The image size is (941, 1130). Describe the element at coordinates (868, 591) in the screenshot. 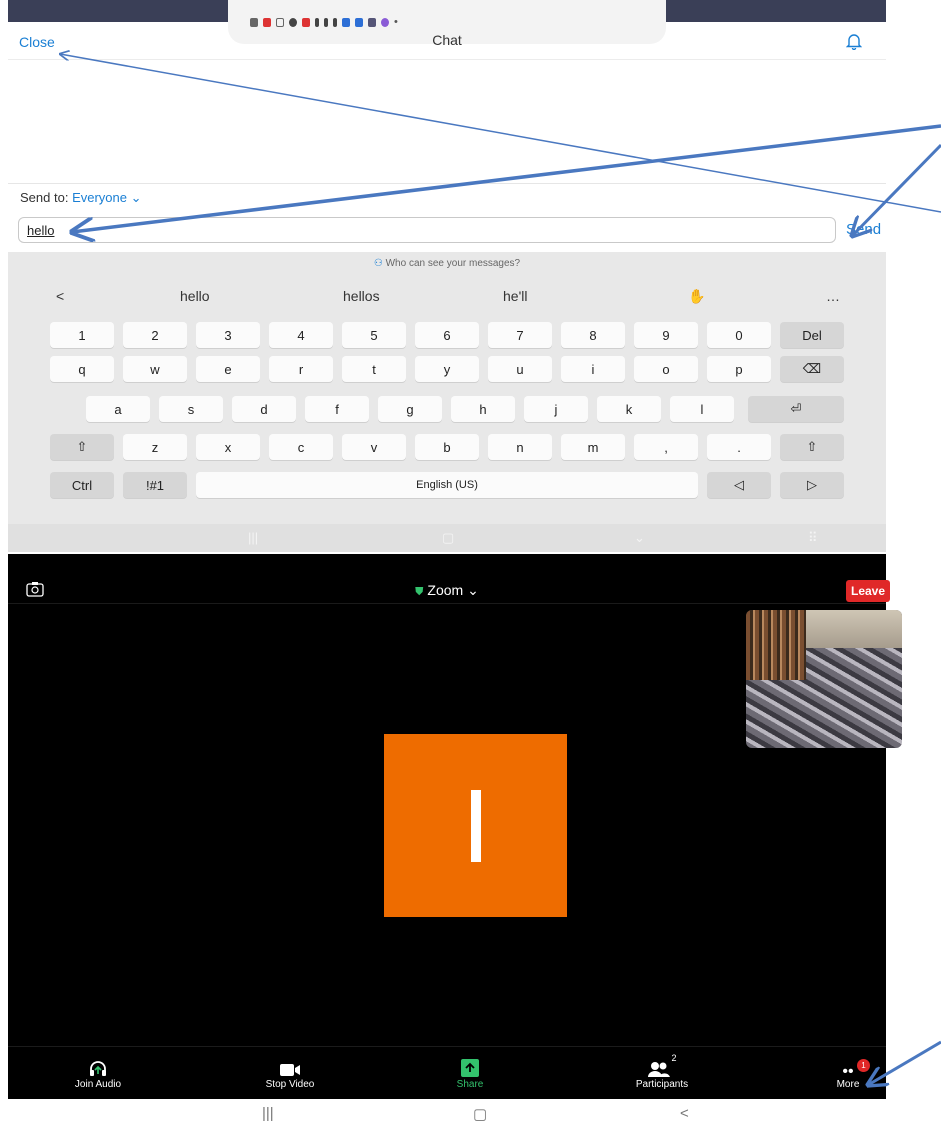

I see `leave-button: Leave` at that location.